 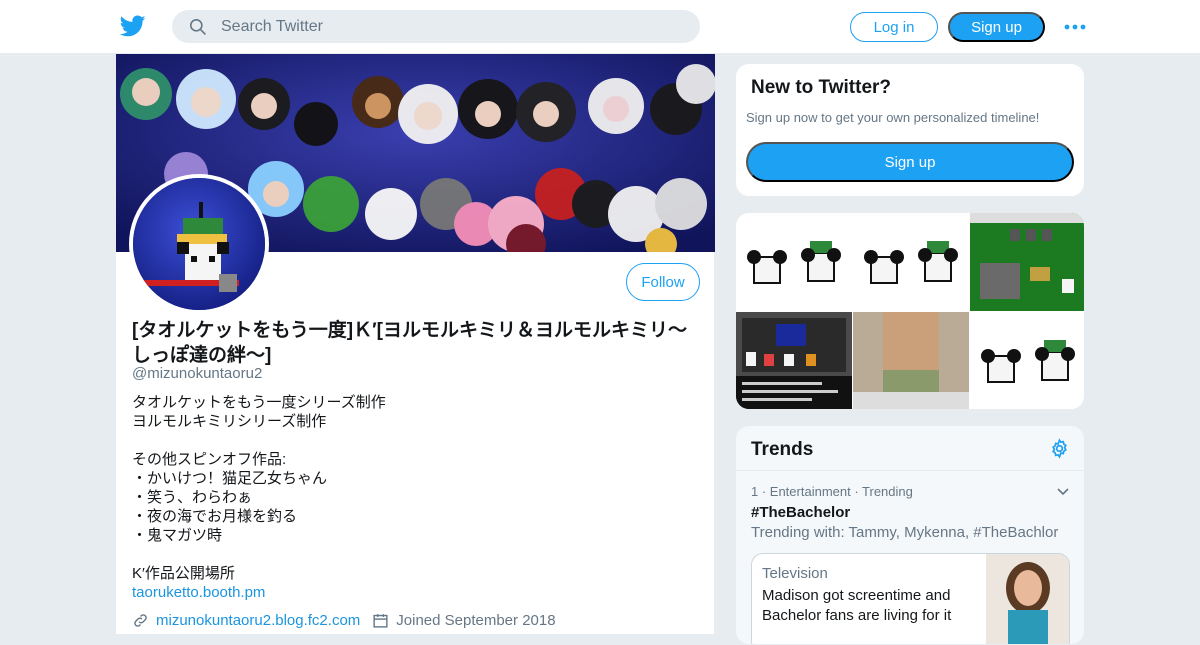 What do you see at coordinates (229, 421) in the screenshot?
I see `bio-line: ヨルモルキミリシリーズ制作` at bounding box center [229, 421].